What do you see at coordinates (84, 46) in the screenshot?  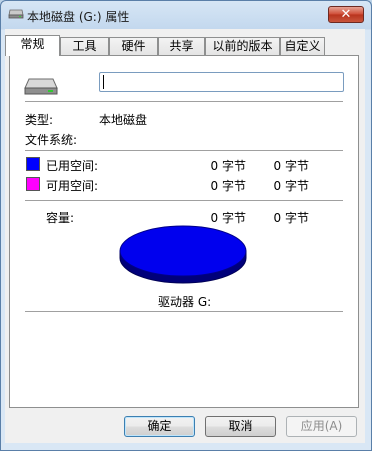 I see `tab-tools: 工具` at bounding box center [84, 46].